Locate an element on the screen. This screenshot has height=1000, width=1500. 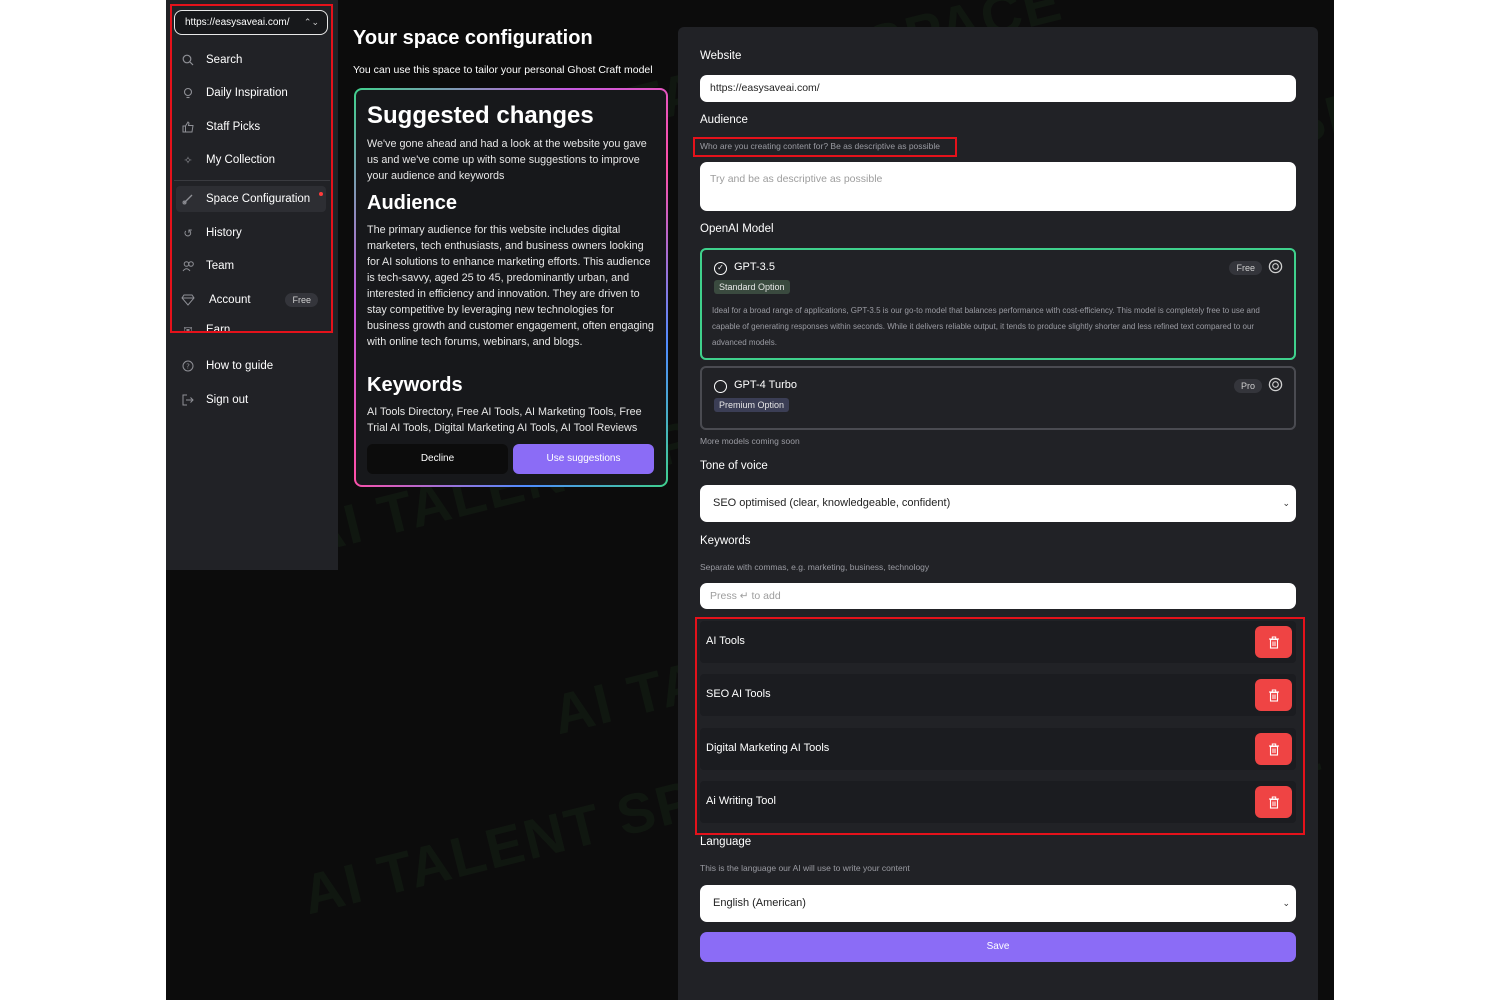
sidebar-item-space-configuration: Space Configuration is located at coordinates (251, 199).